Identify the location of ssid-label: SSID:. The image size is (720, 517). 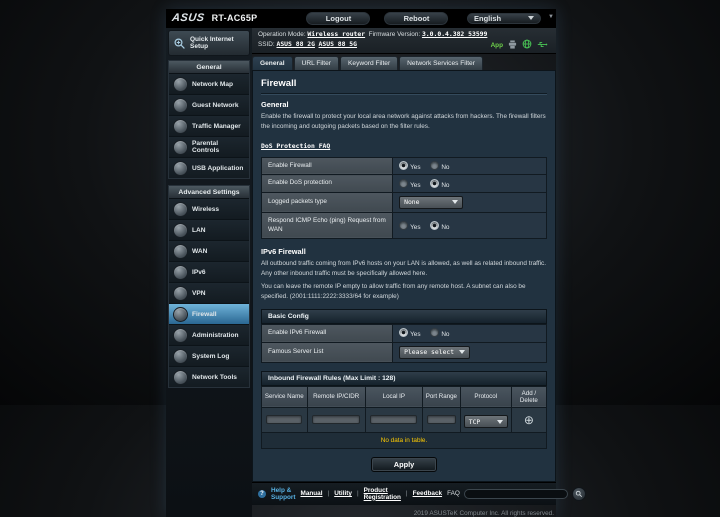
(266, 44).